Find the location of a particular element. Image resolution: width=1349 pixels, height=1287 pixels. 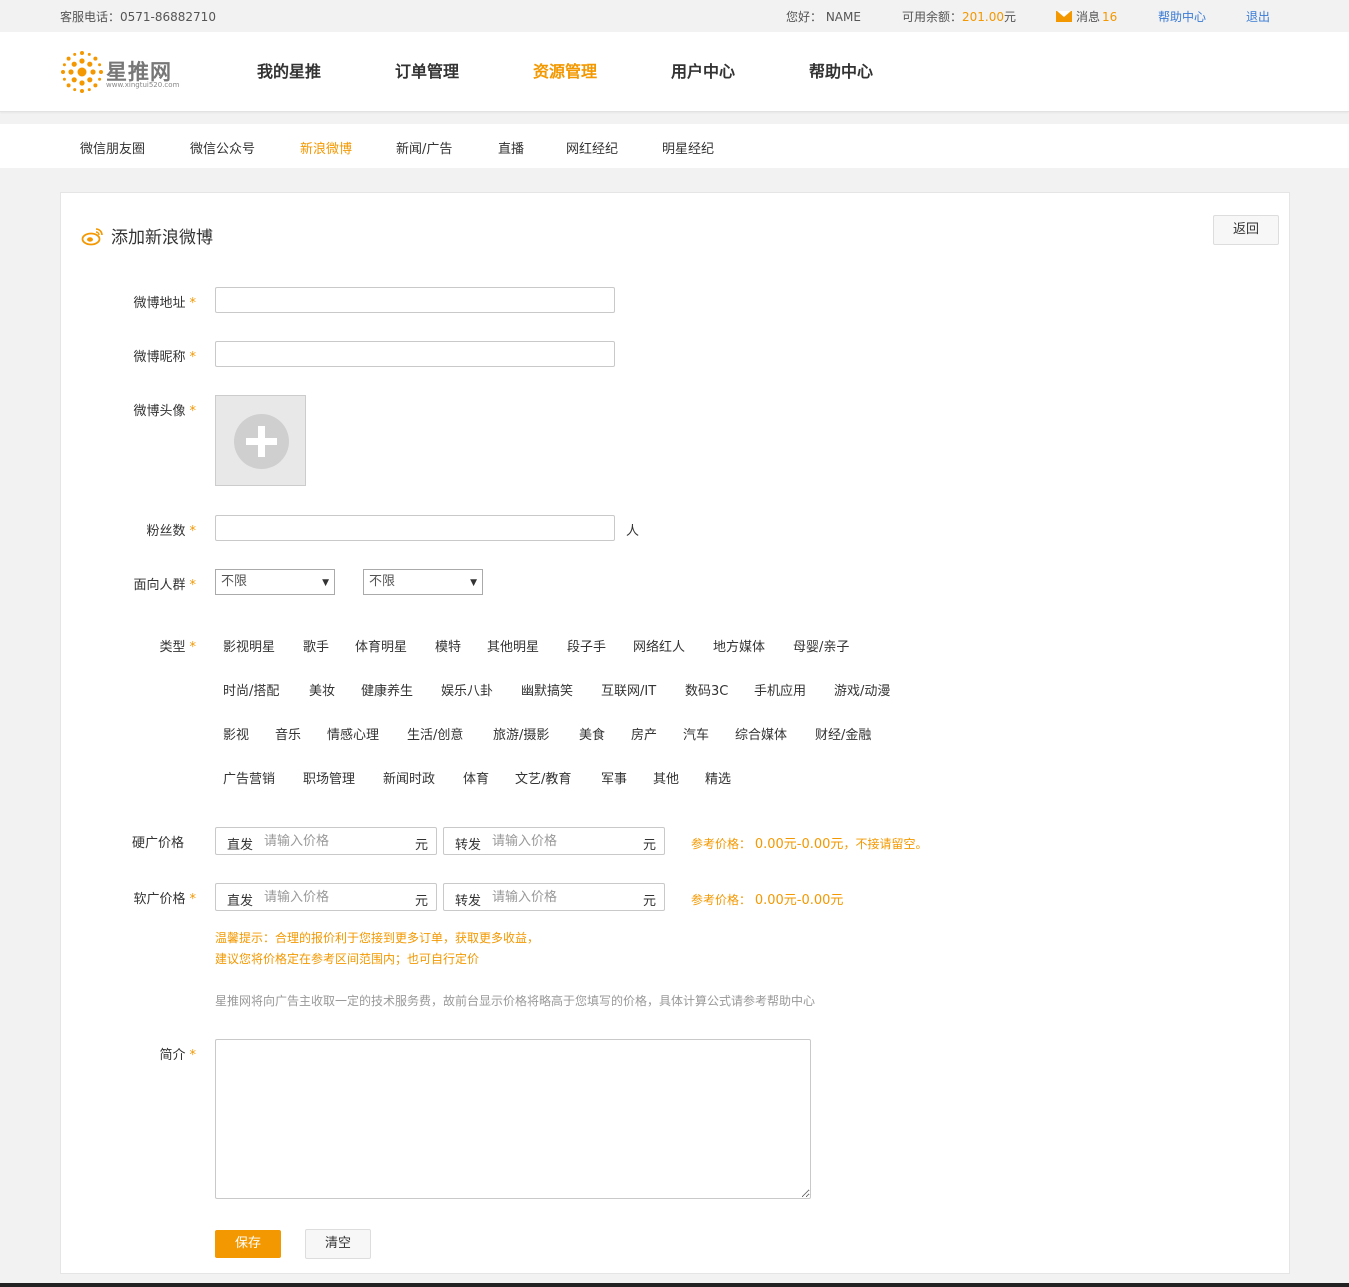

site-logo: 星推网 www.xingtui520.com is located at coordinates (125, 71).